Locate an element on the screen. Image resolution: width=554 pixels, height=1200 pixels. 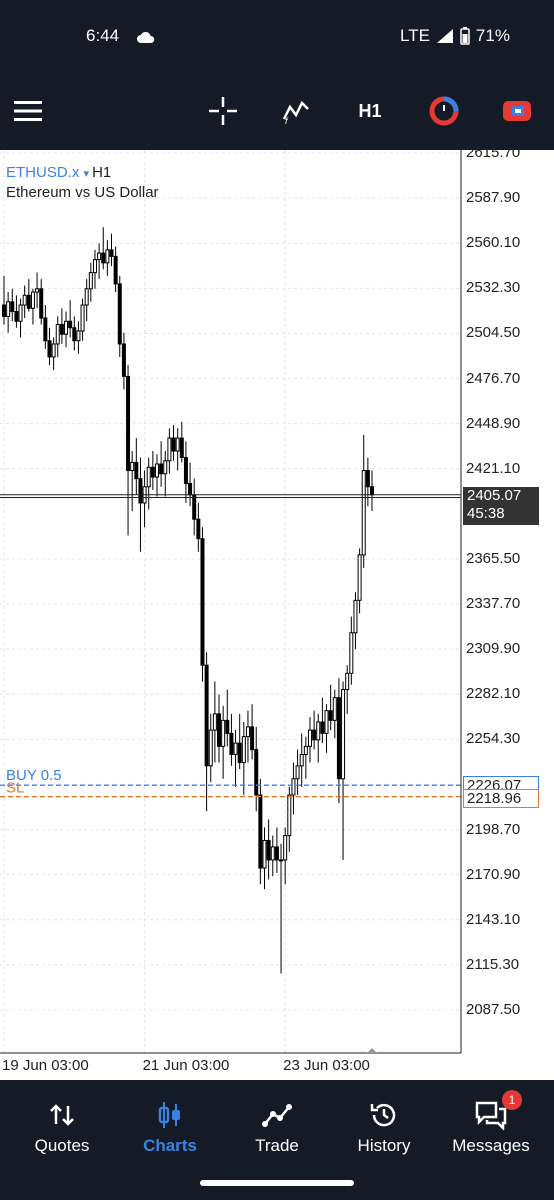
date-tick-label: 21 Jun 03:00 is located at coordinates (186, 1065).